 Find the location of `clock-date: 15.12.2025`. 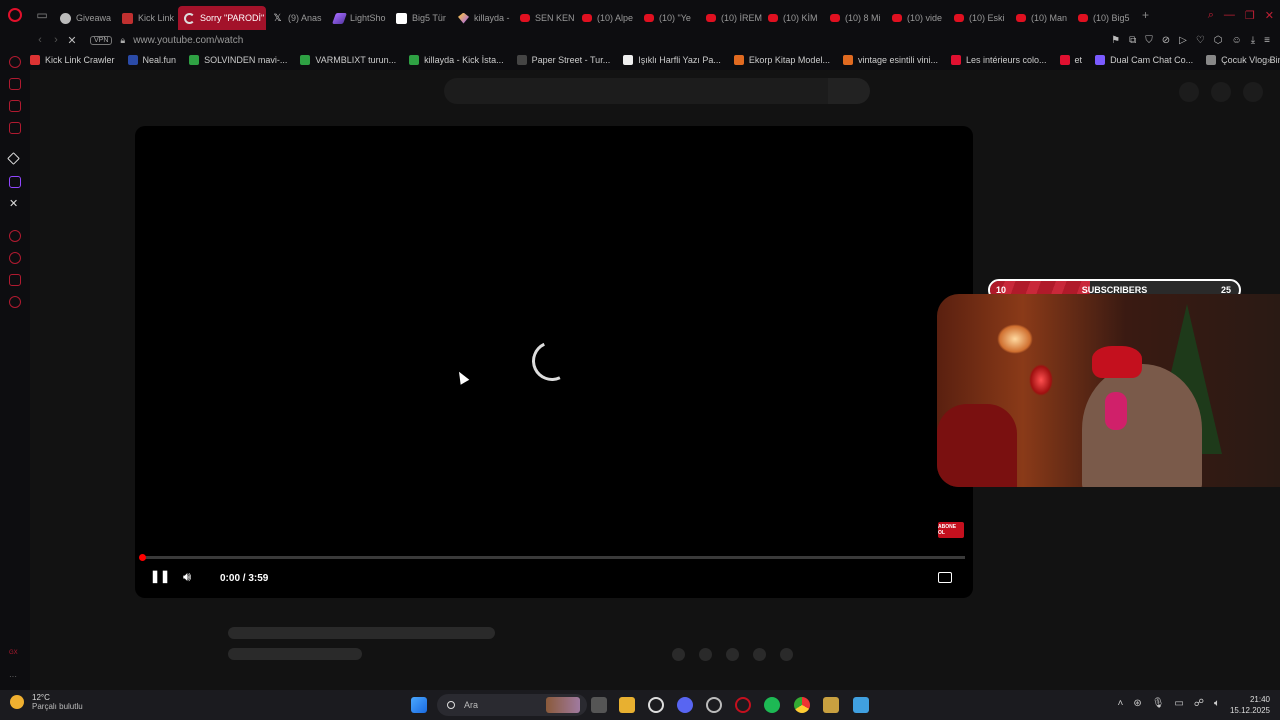

clock-date: 15.12.2025 is located at coordinates (1249, 710).